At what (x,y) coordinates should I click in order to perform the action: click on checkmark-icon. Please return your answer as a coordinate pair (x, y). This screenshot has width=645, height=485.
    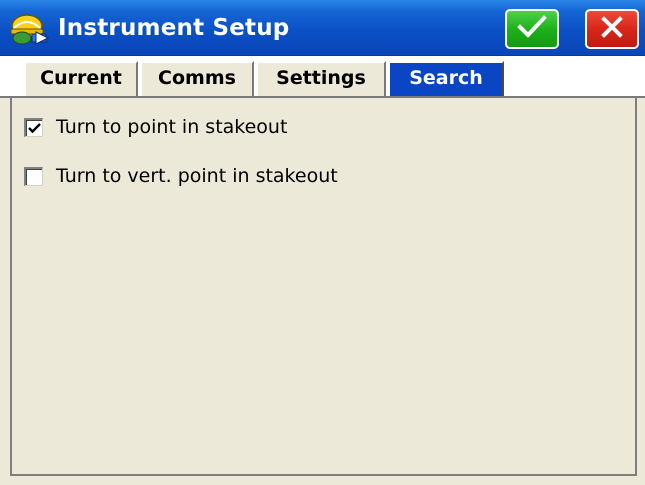
    Looking at the image, I should click on (532, 29).